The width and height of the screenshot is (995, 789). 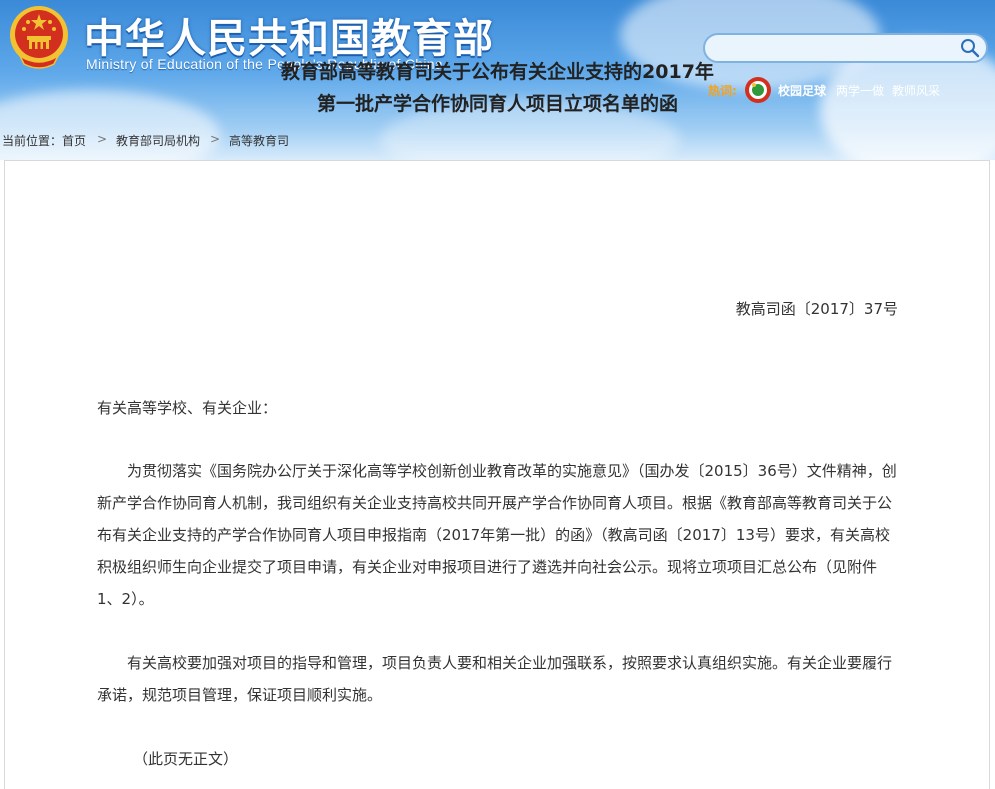 What do you see at coordinates (186, 759) in the screenshot?
I see `page-note: （此页无正文）` at bounding box center [186, 759].